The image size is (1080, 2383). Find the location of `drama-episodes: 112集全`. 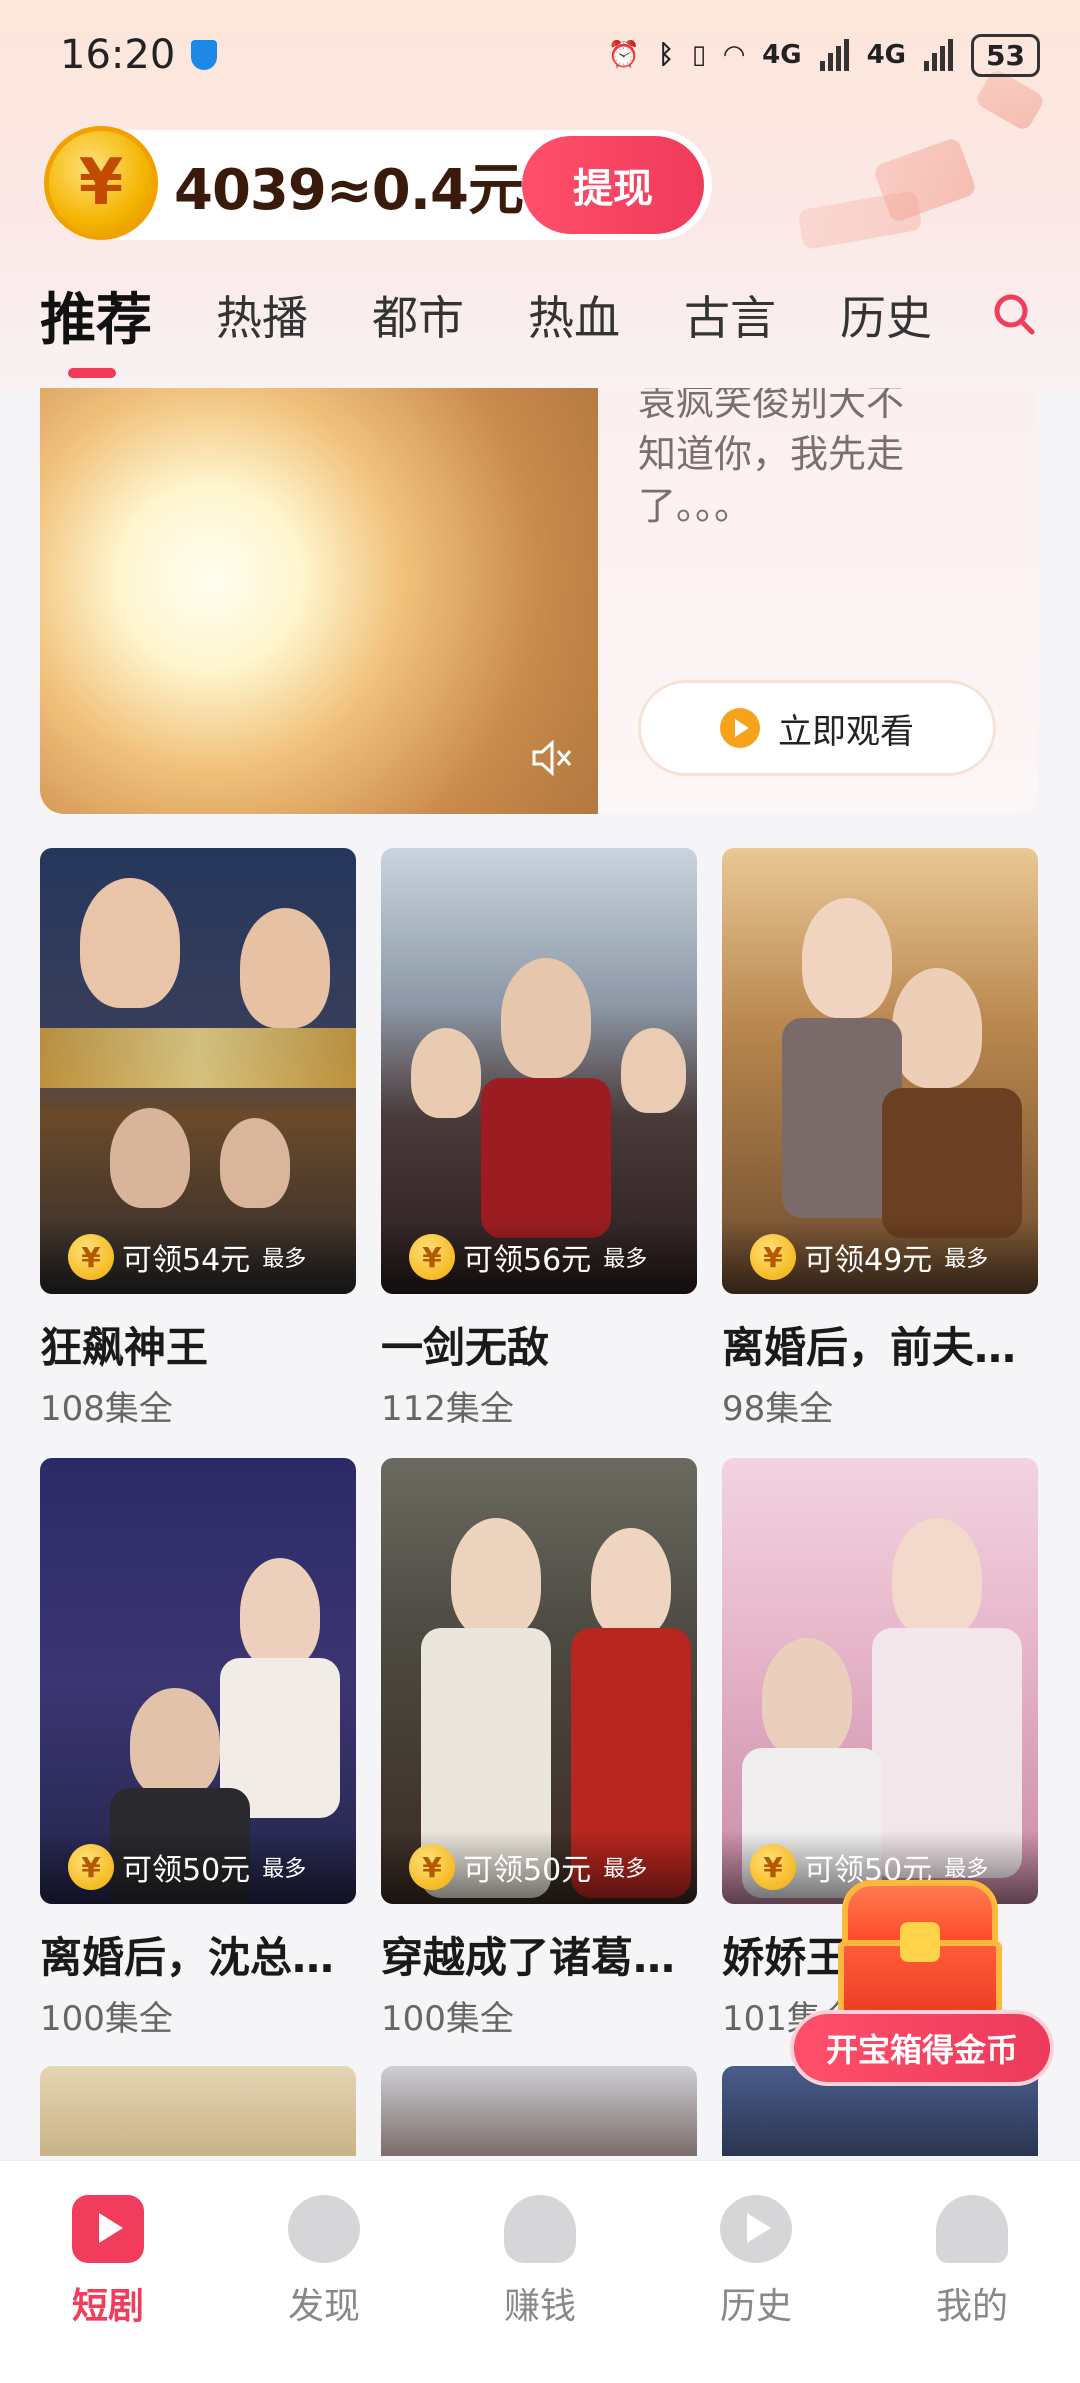

drama-episodes: 112集全 is located at coordinates (447, 1409).